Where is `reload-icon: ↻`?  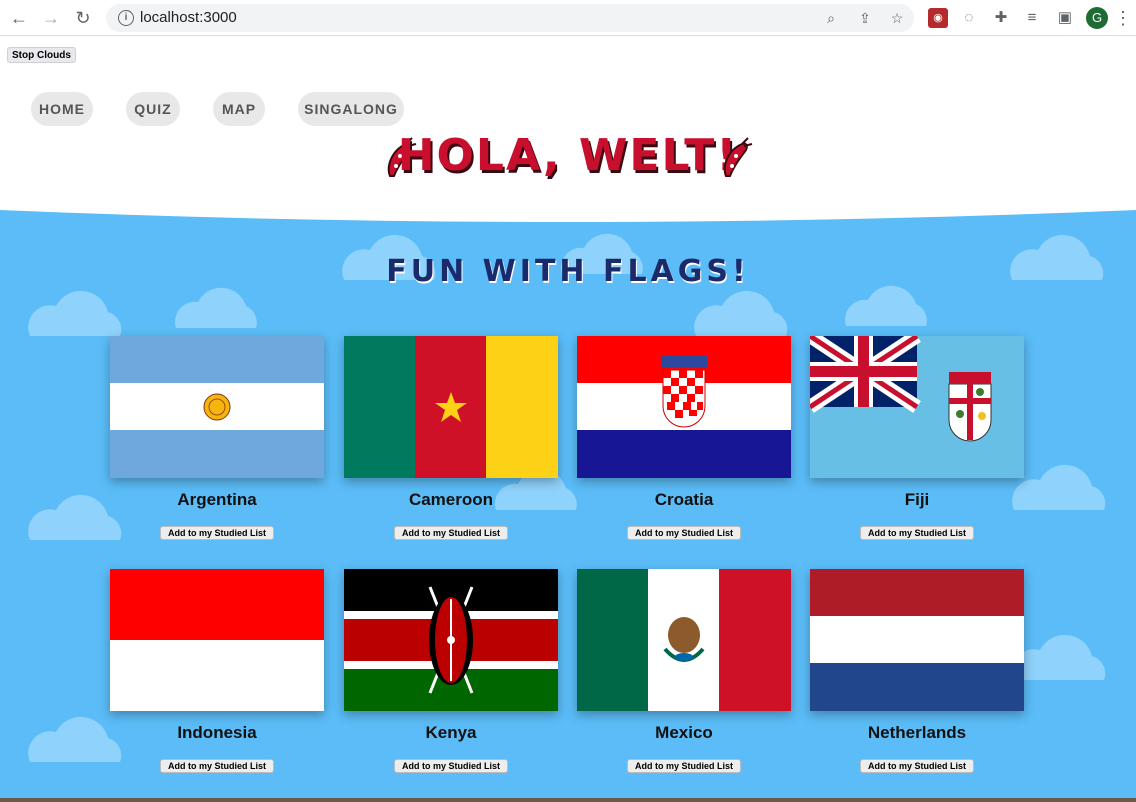
reload-icon: ↻ is located at coordinates (83, 18).